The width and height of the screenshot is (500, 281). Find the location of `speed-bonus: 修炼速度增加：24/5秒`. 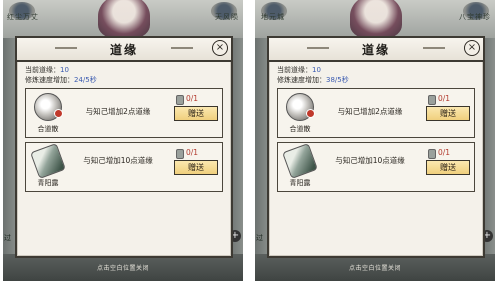

speed-bonus: 修炼速度增加：24/5秒 is located at coordinates (61, 80).